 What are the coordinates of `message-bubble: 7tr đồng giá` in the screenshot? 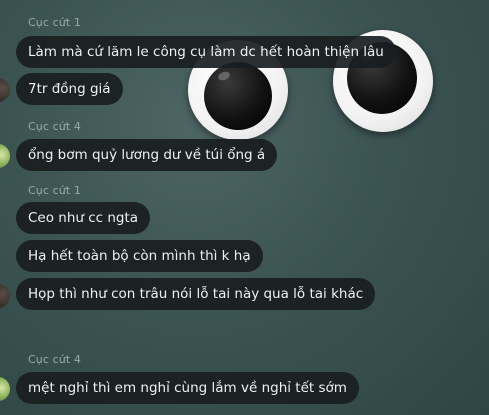 It's located at (69, 89).